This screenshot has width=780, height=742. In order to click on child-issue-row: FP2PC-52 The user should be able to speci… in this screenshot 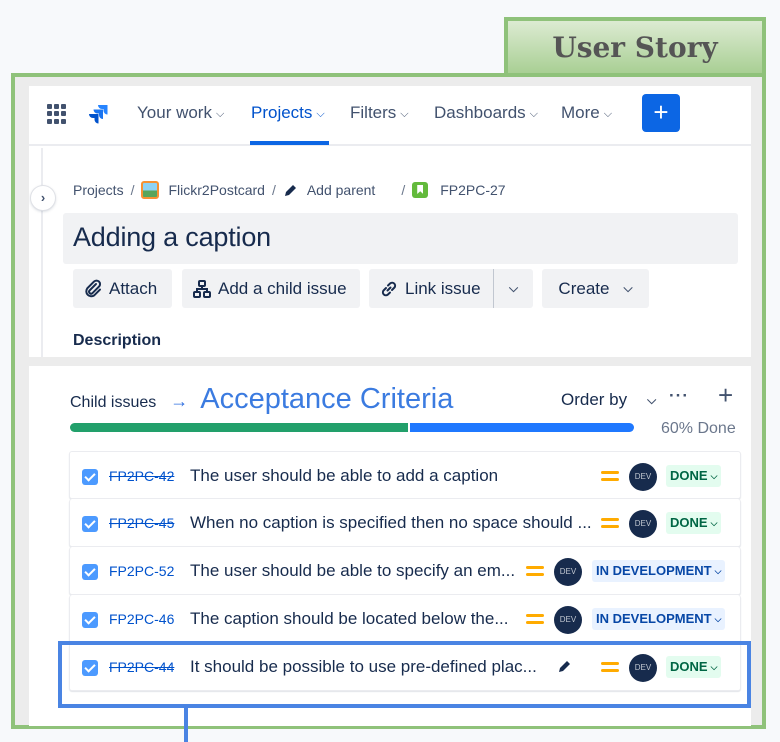, I will do `click(405, 571)`.